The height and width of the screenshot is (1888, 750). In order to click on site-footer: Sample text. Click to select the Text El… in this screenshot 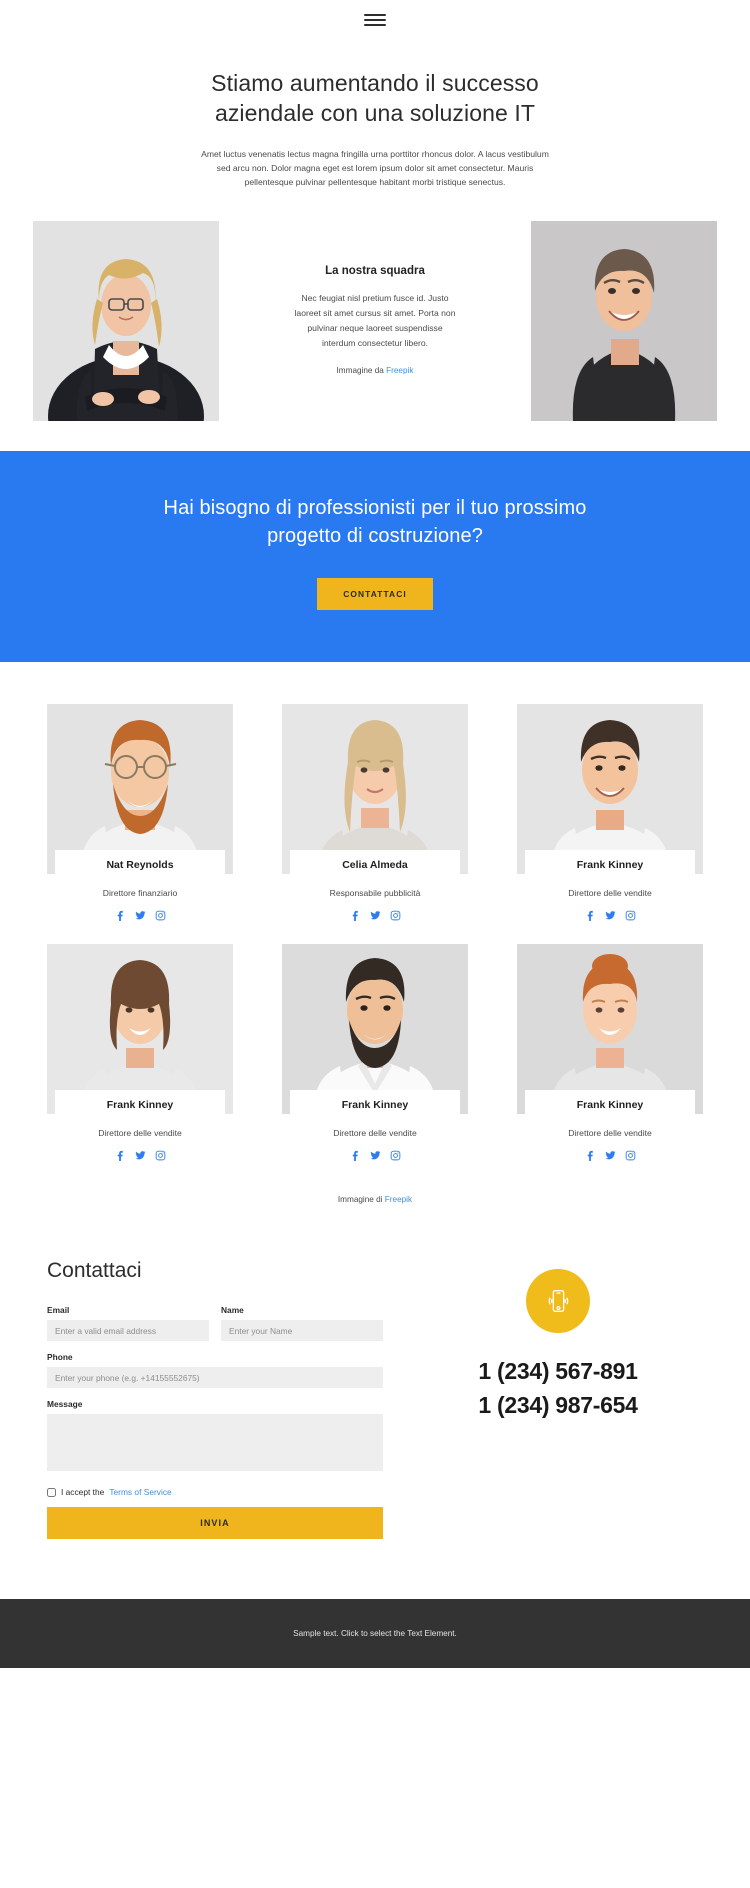, I will do `click(375, 1634)`.